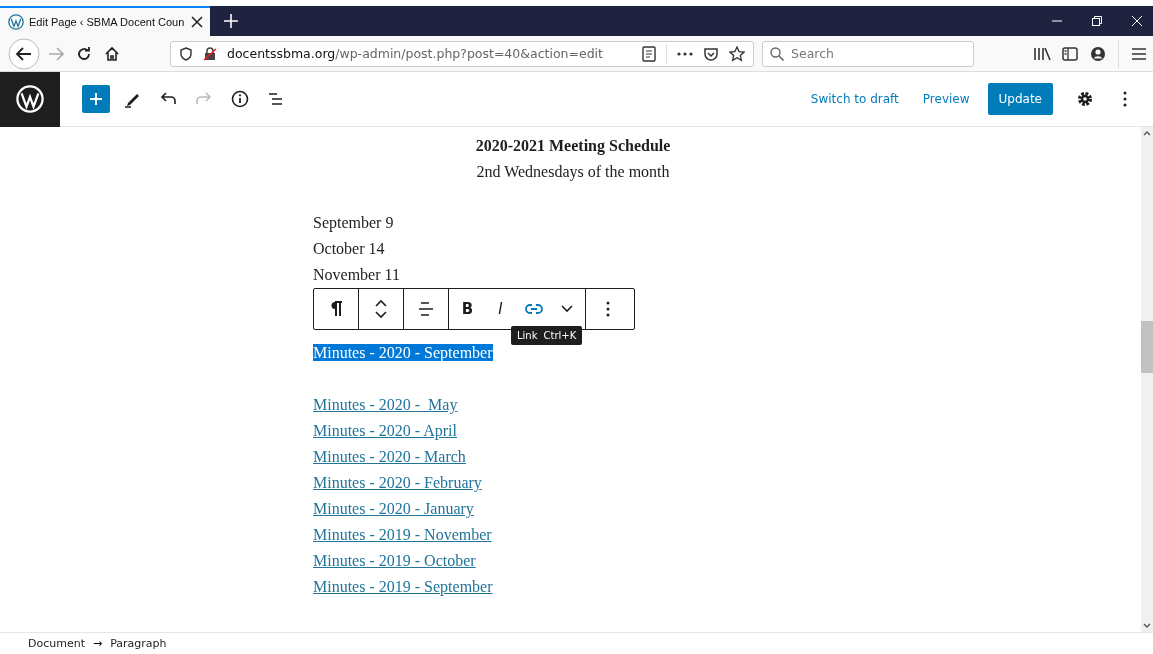 This screenshot has height=654, width=1153. What do you see at coordinates (394, 560) in the screenshot?
I see `minutes-link: Minutes - 2019 - October` at bounding box center [394, 560].